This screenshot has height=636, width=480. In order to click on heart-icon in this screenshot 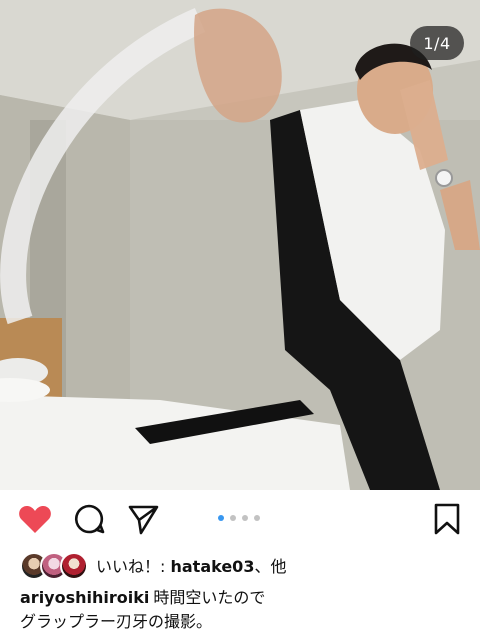, I will do `click(35, 519)`.